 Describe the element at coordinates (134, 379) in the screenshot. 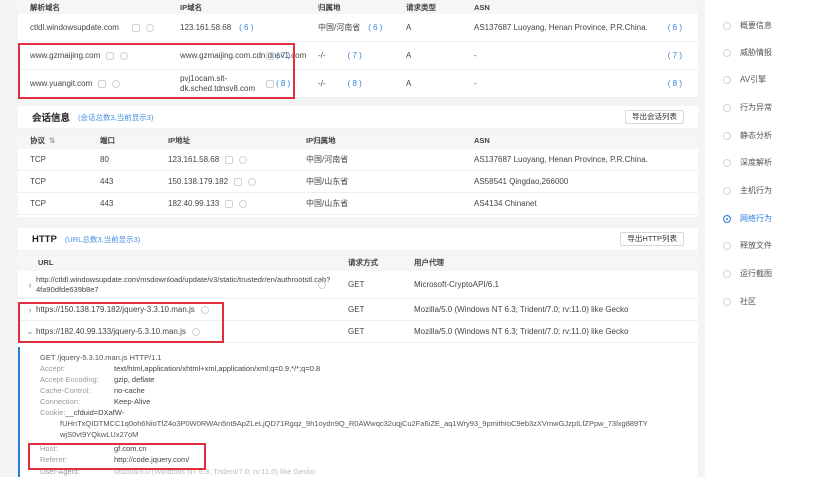

I see `header-value: gzip, deflate` at that location.